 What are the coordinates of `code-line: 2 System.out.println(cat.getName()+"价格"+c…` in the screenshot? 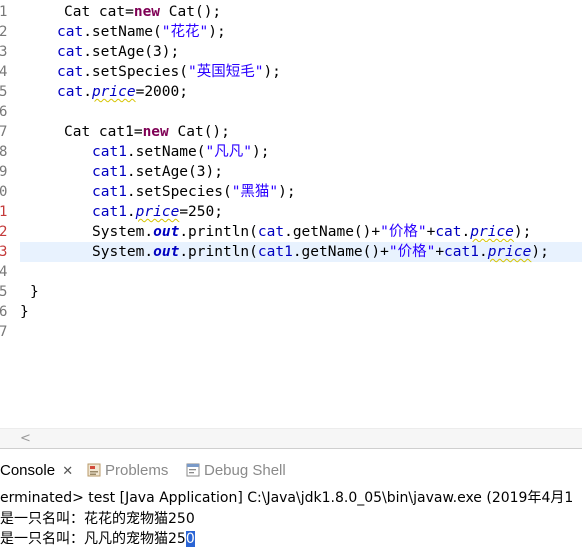 It's located at (291, 232).